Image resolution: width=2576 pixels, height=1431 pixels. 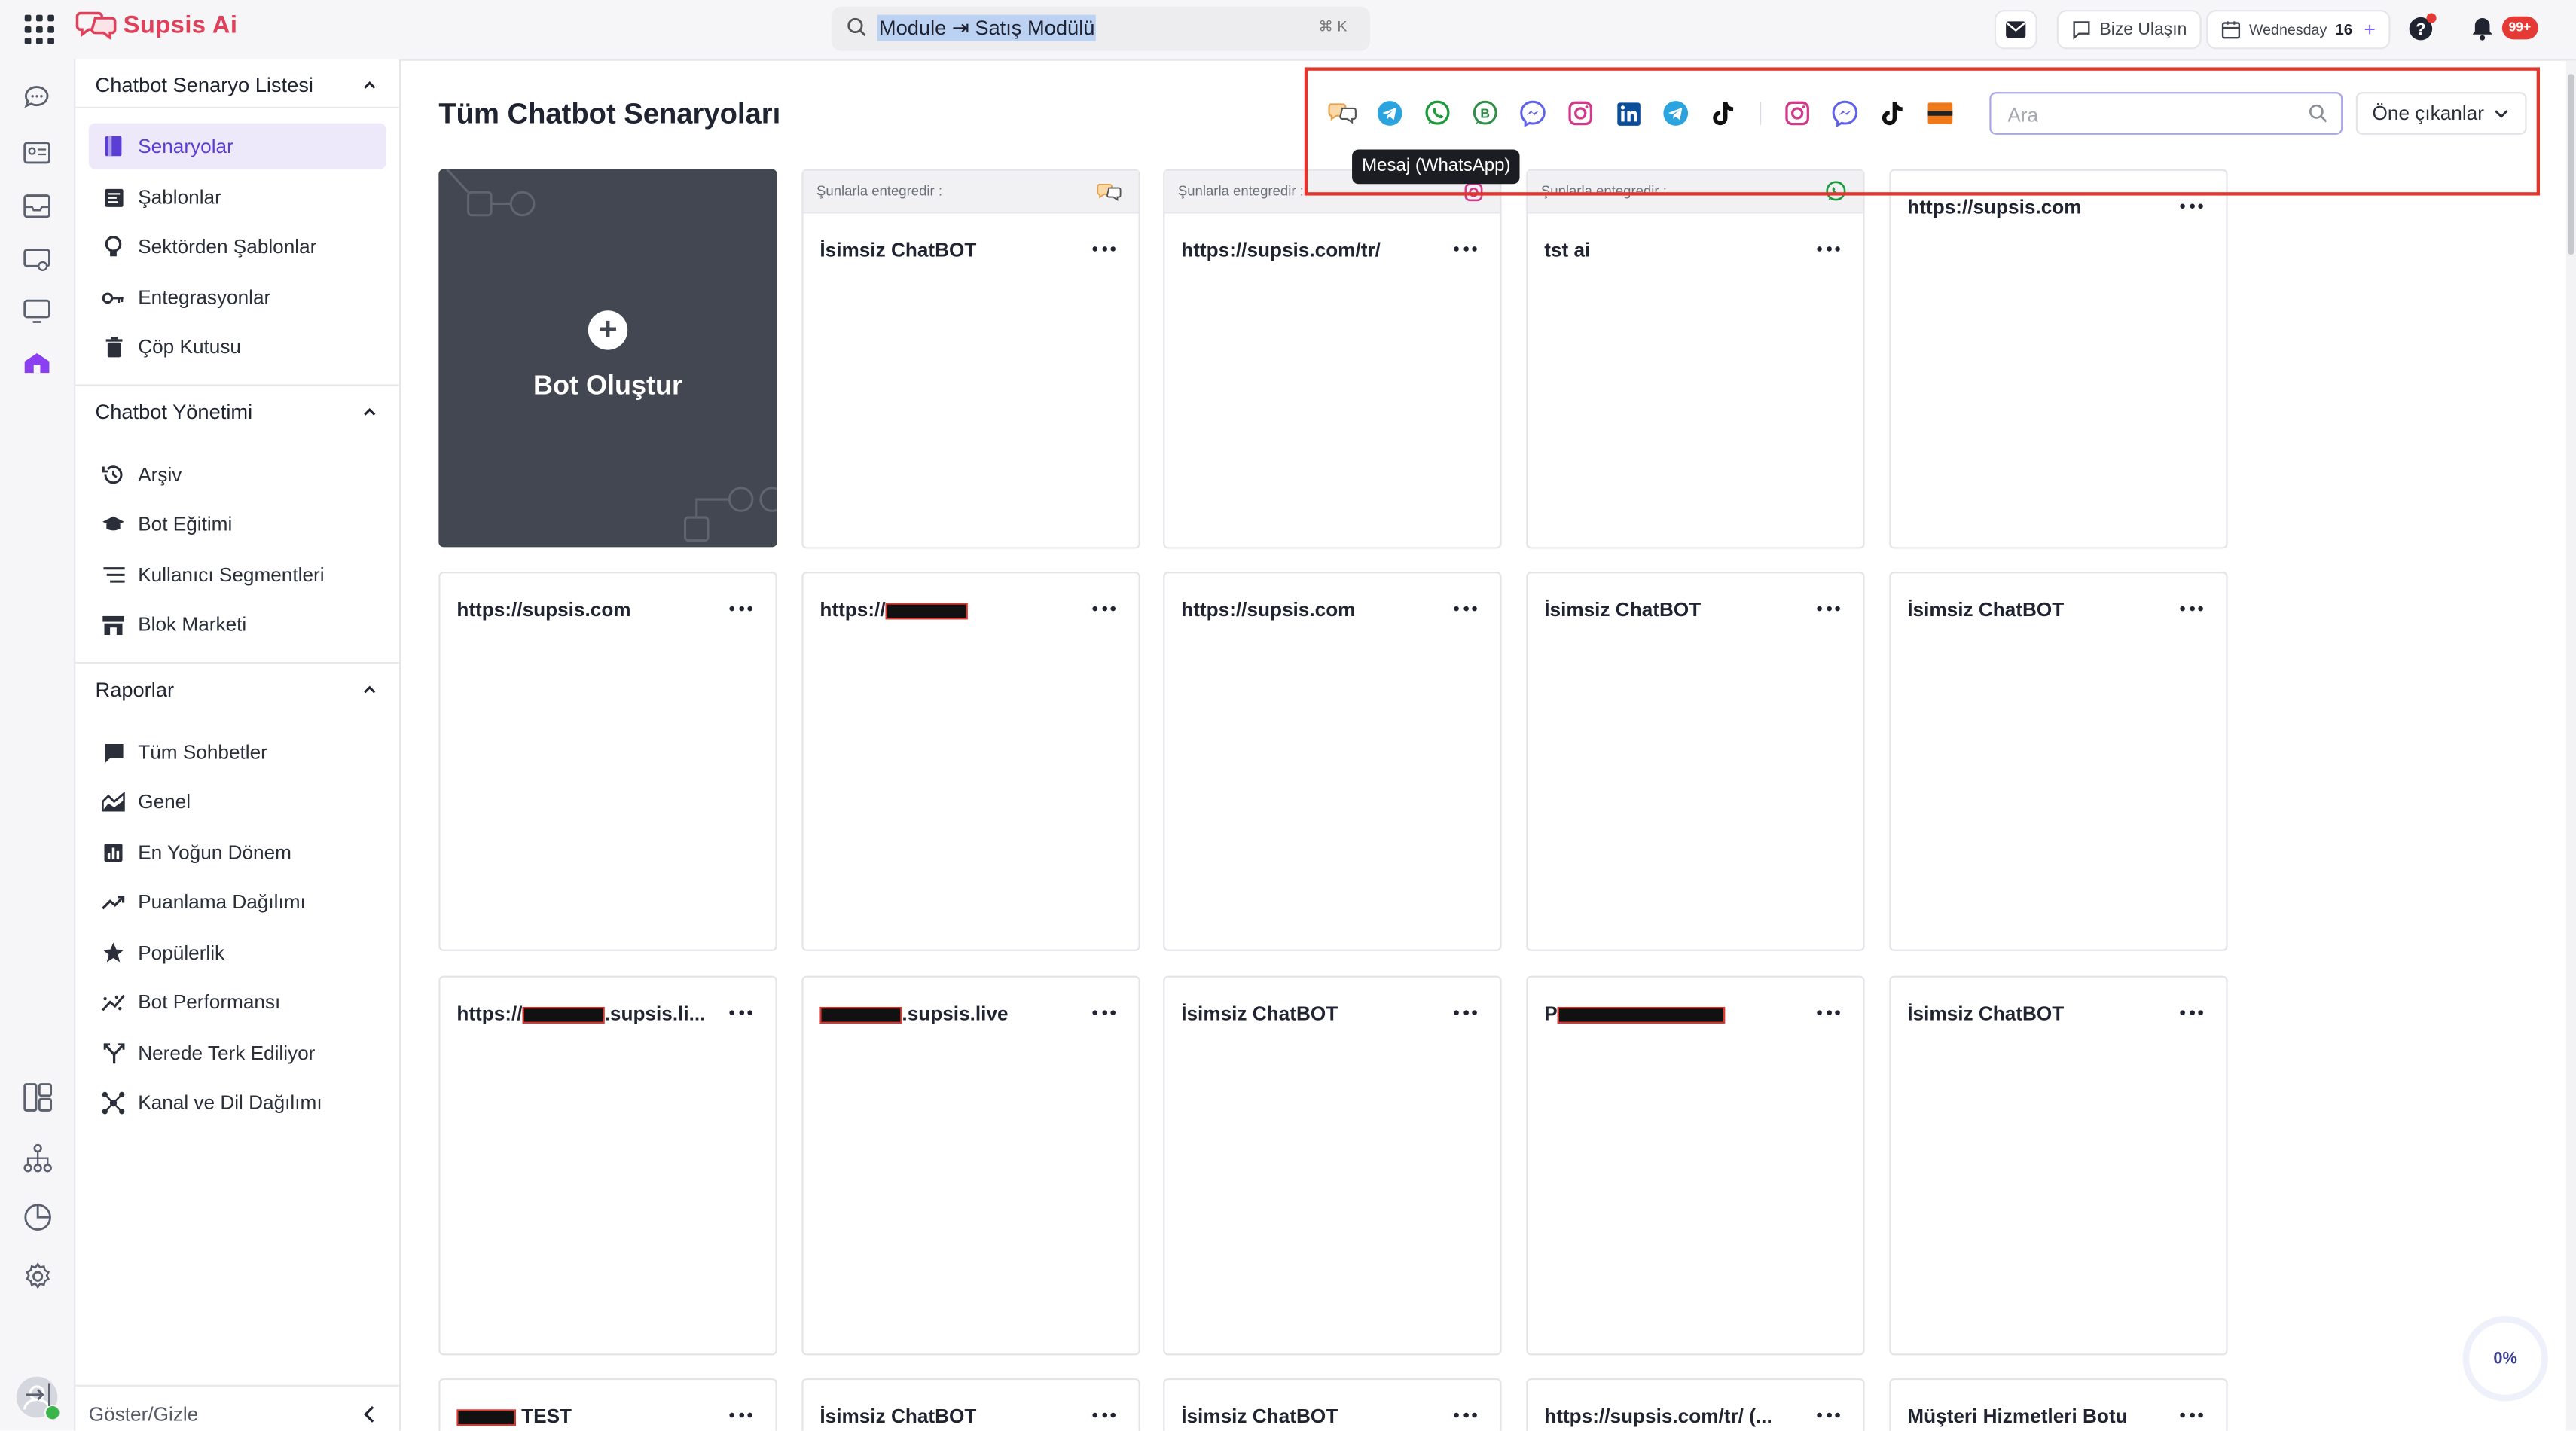 What do you see at coordinates (1845, 114) in the screenshot?
I see `messenger-secondary-icon` at bounding box center [1845, 114].